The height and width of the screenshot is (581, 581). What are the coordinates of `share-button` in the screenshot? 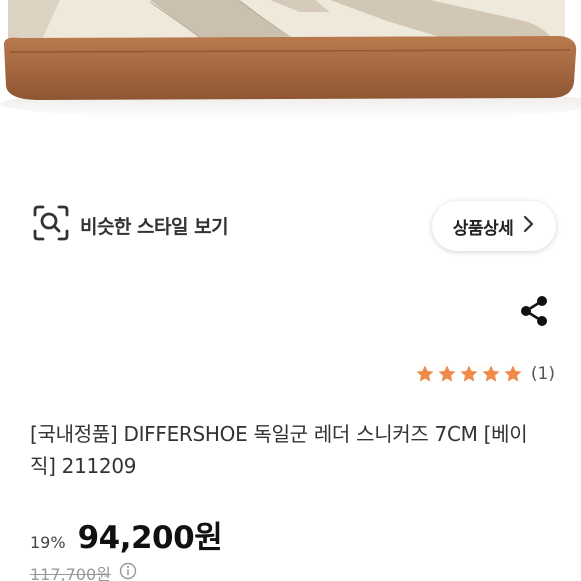 It's located at (535, 311).